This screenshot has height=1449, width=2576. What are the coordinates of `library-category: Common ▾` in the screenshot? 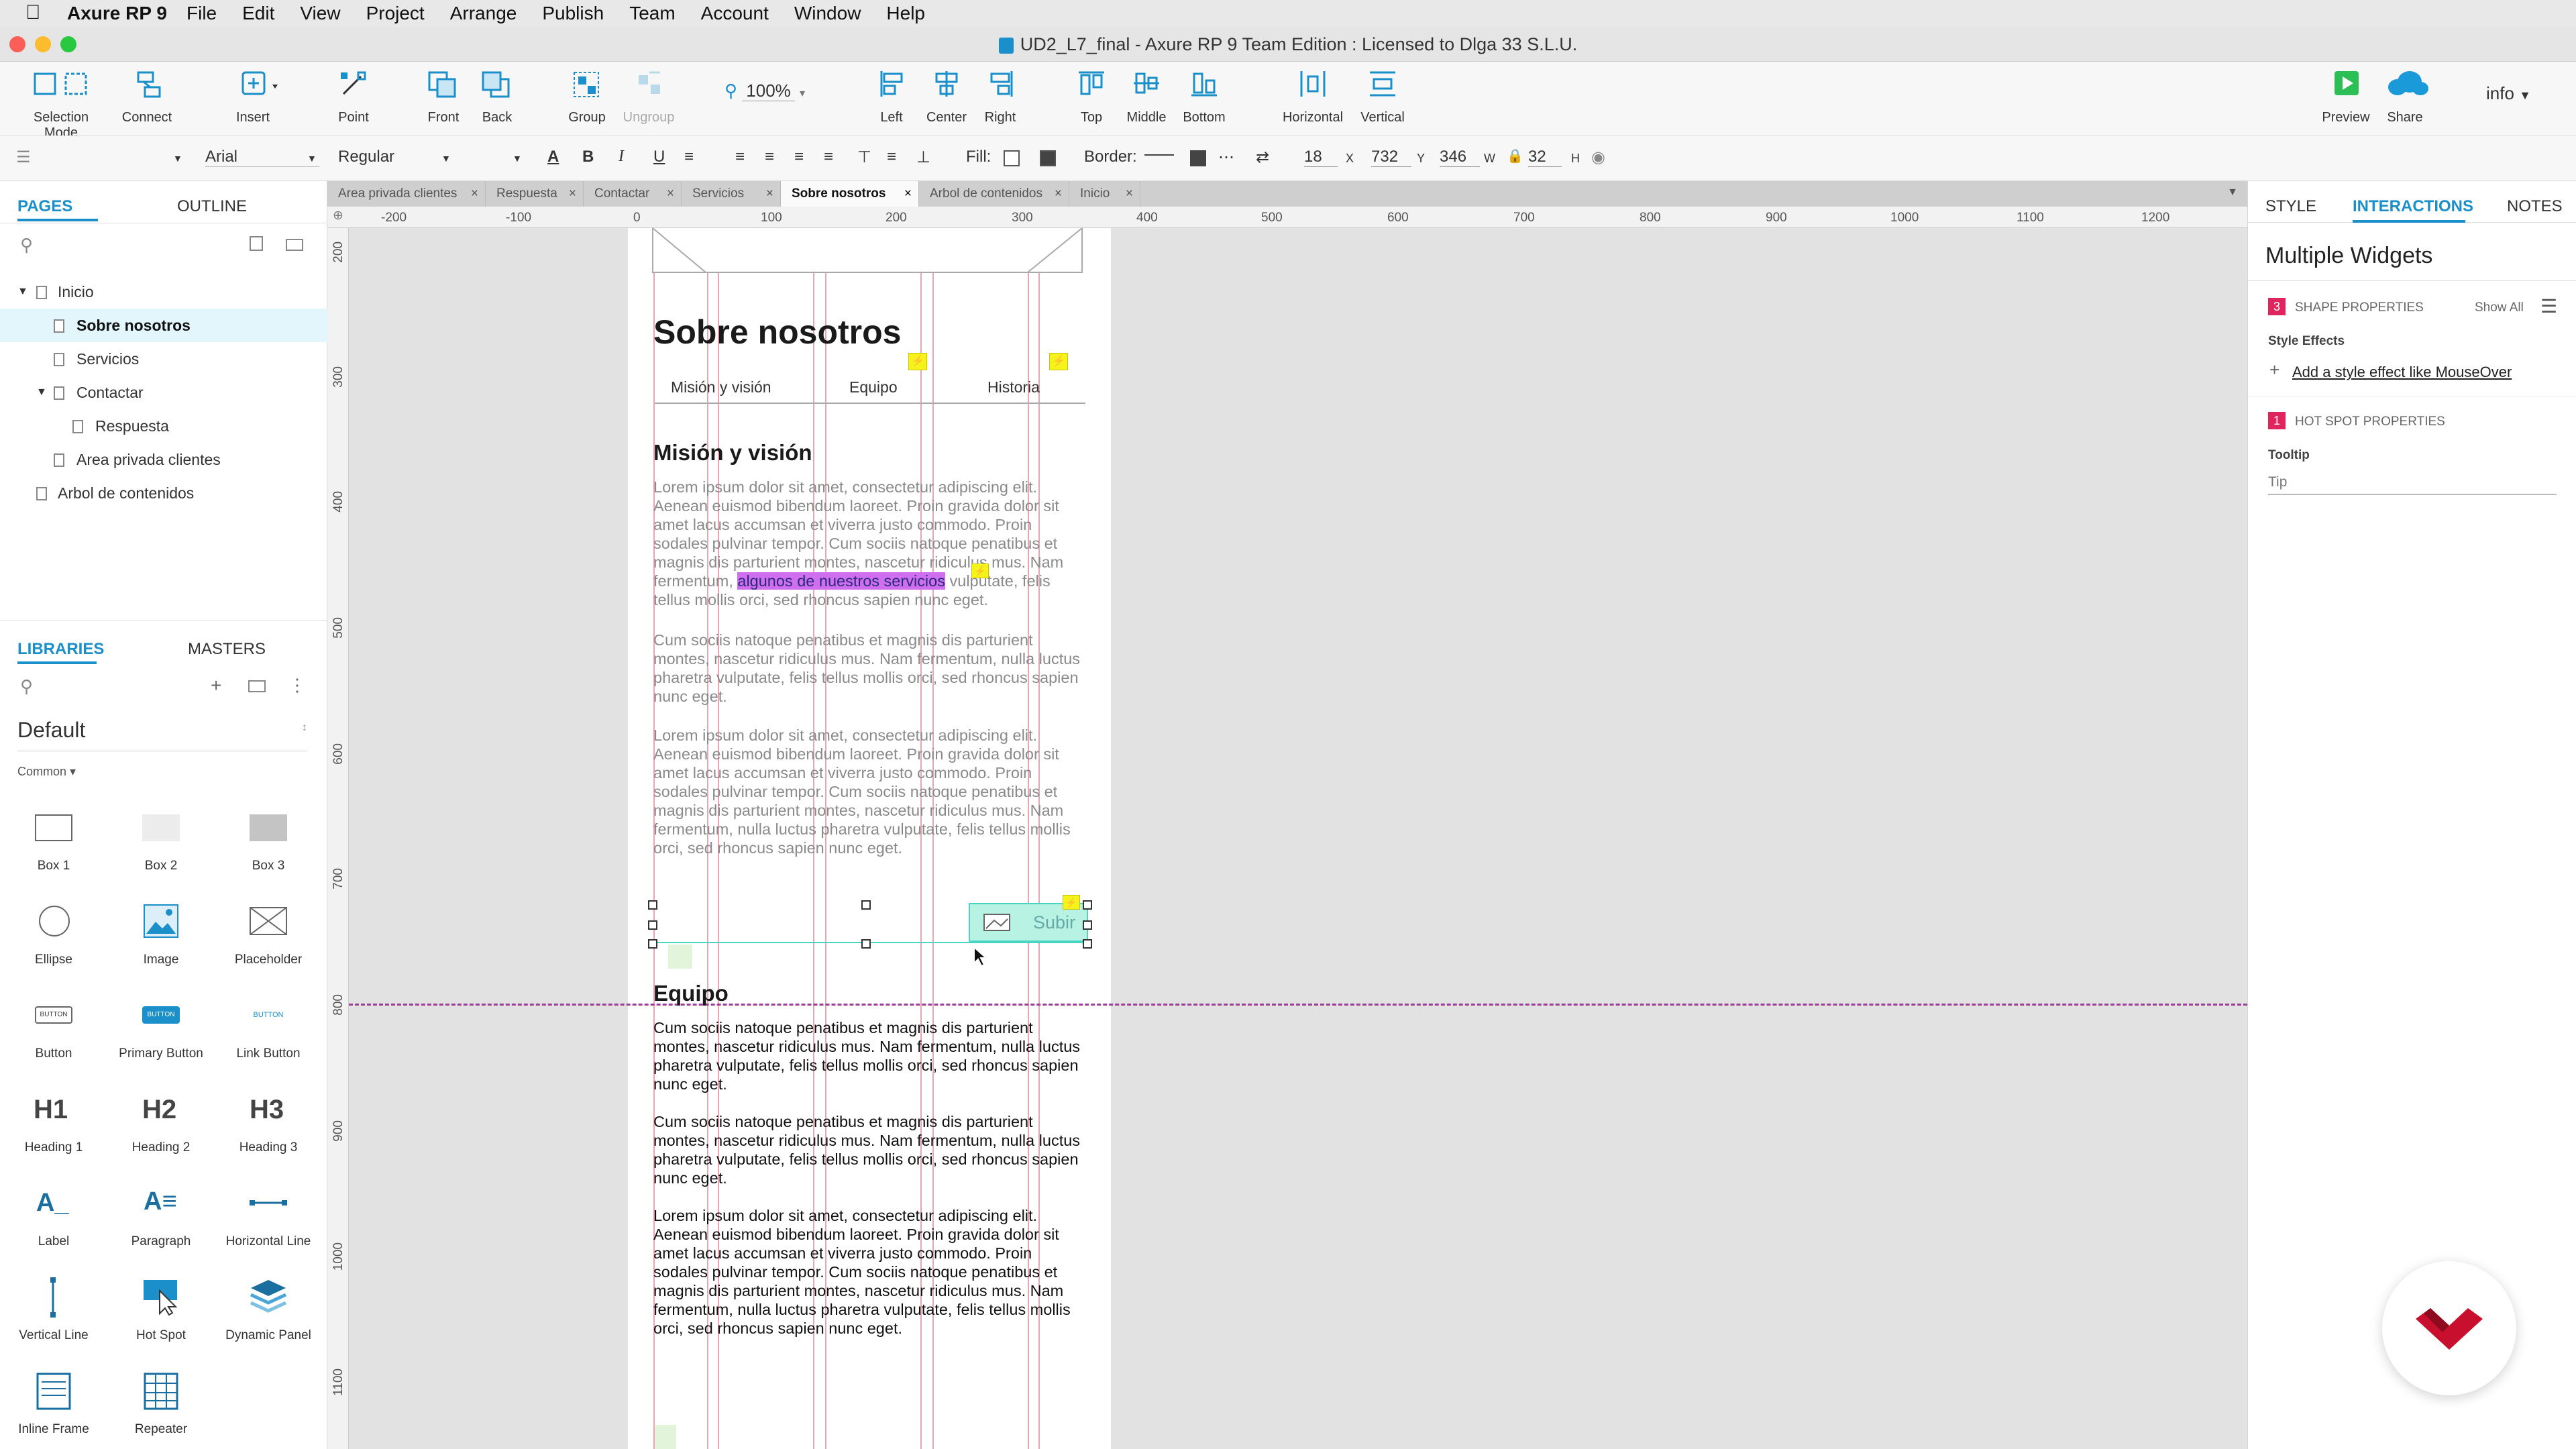 It's located at (46, 772).